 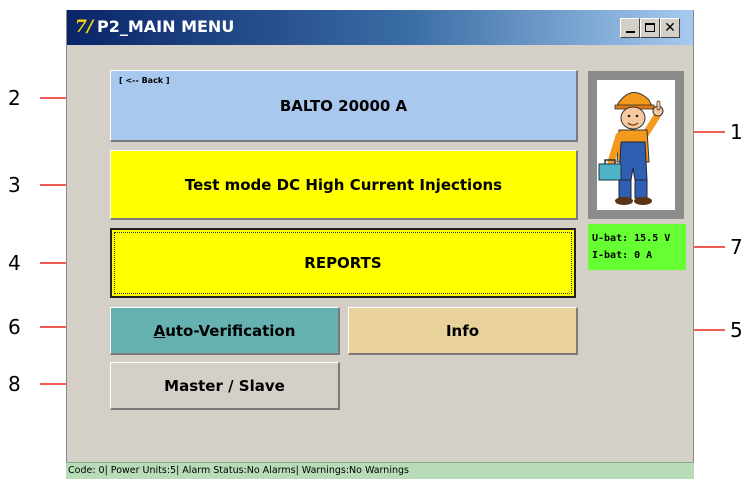 I want to click on master-slave-label: Master / Slave, so click(x=224, y=385).